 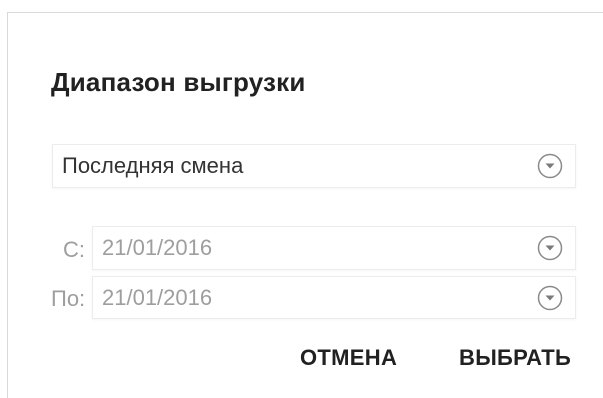 I want to click on from-date-label: С:, so click(x=74, y=249).